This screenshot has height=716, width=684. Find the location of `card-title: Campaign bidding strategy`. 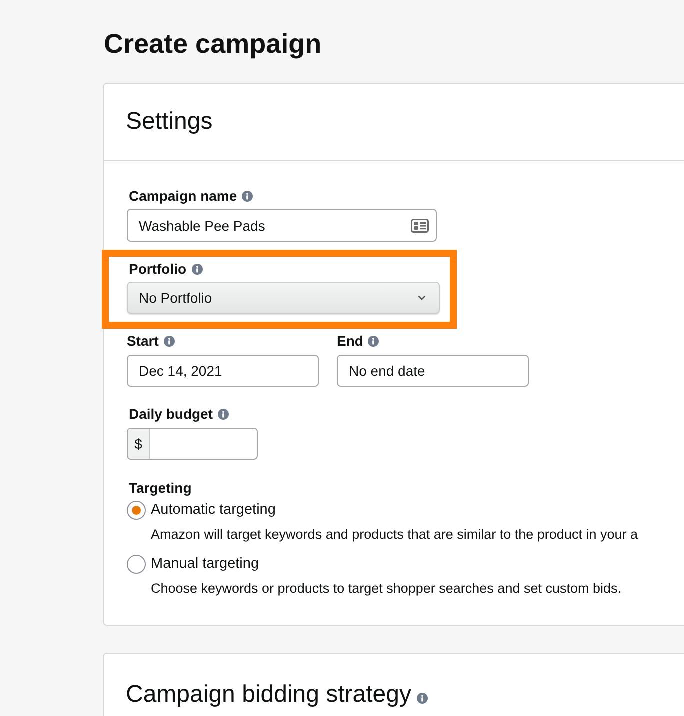

card-title: Campaign bidding strategy is located at coordinates (269, 695).